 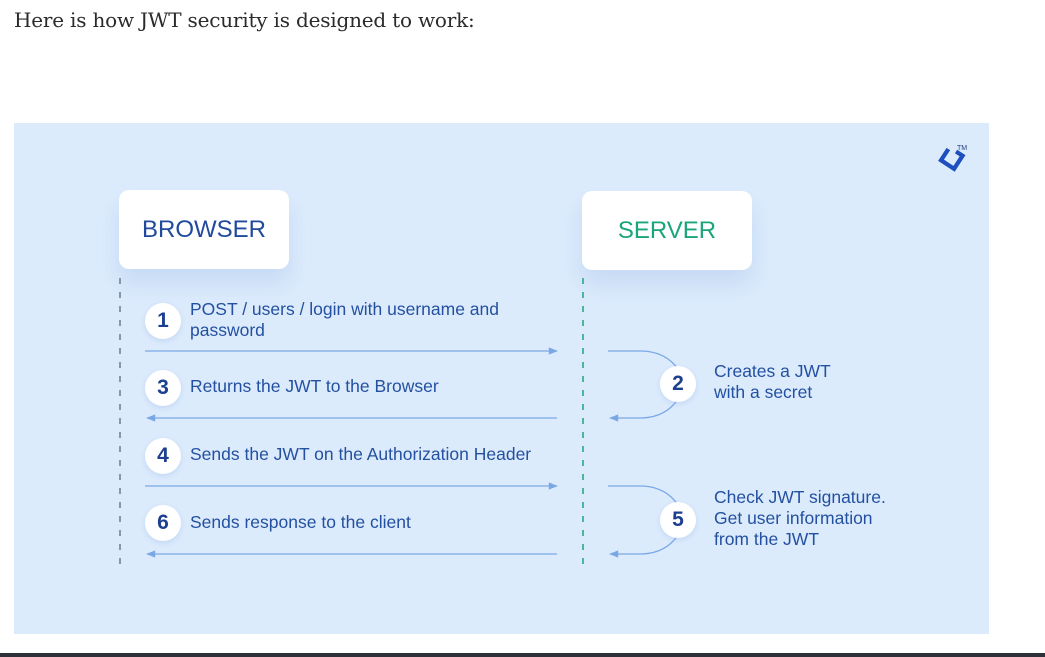 I want to click on step-3-number: 3, so click(x=163, y=388).